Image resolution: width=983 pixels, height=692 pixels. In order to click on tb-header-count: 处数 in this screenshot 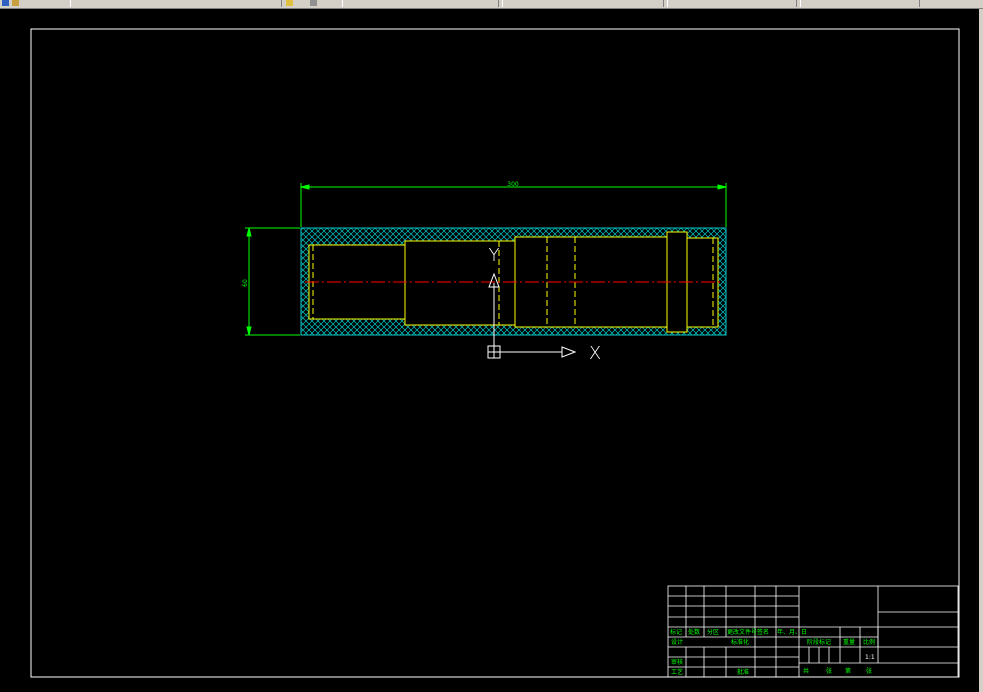, I will do `click(694, 632)`.